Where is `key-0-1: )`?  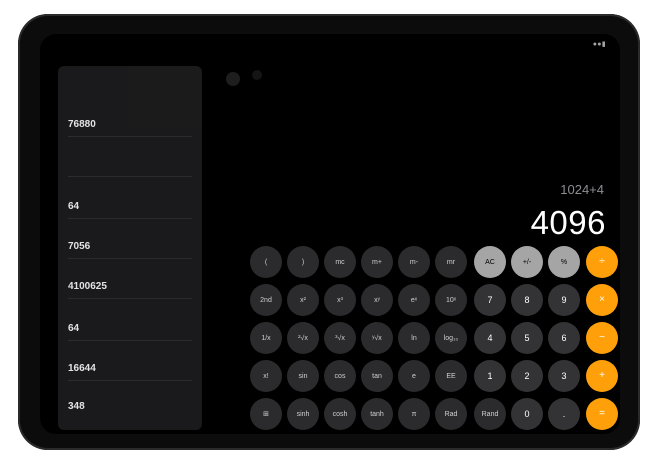
key-0-1: ) is located at coordinates (303, 262).